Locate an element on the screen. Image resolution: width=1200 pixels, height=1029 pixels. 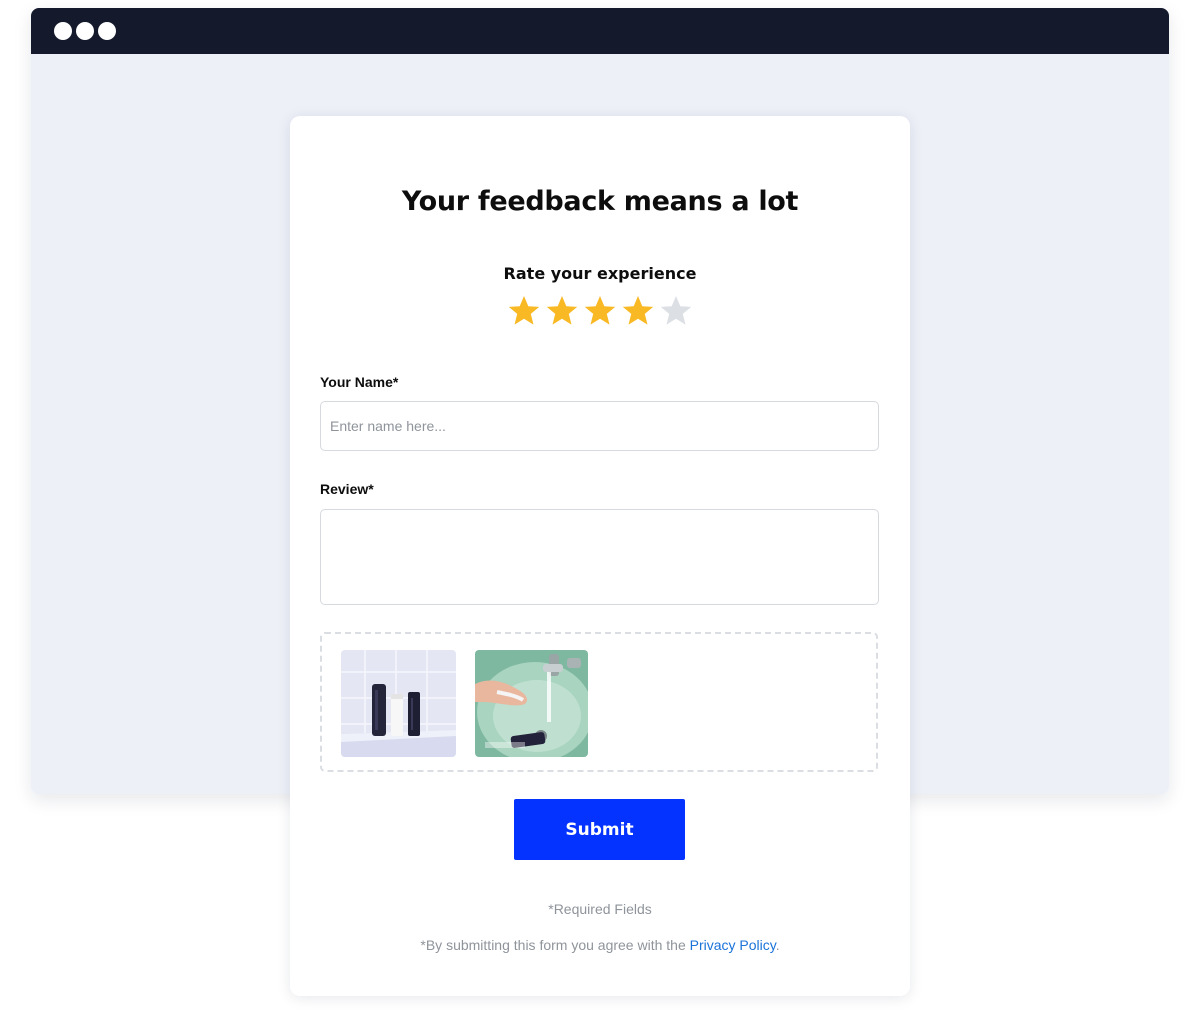
name-input is located at coordinates (599, 426).